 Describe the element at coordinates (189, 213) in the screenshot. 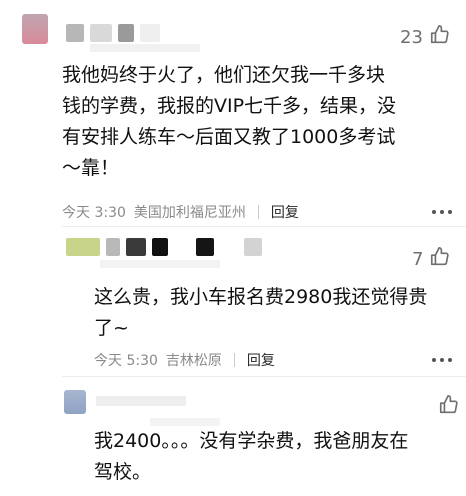

I see `location: 美国加利福尼亚州` at that location.